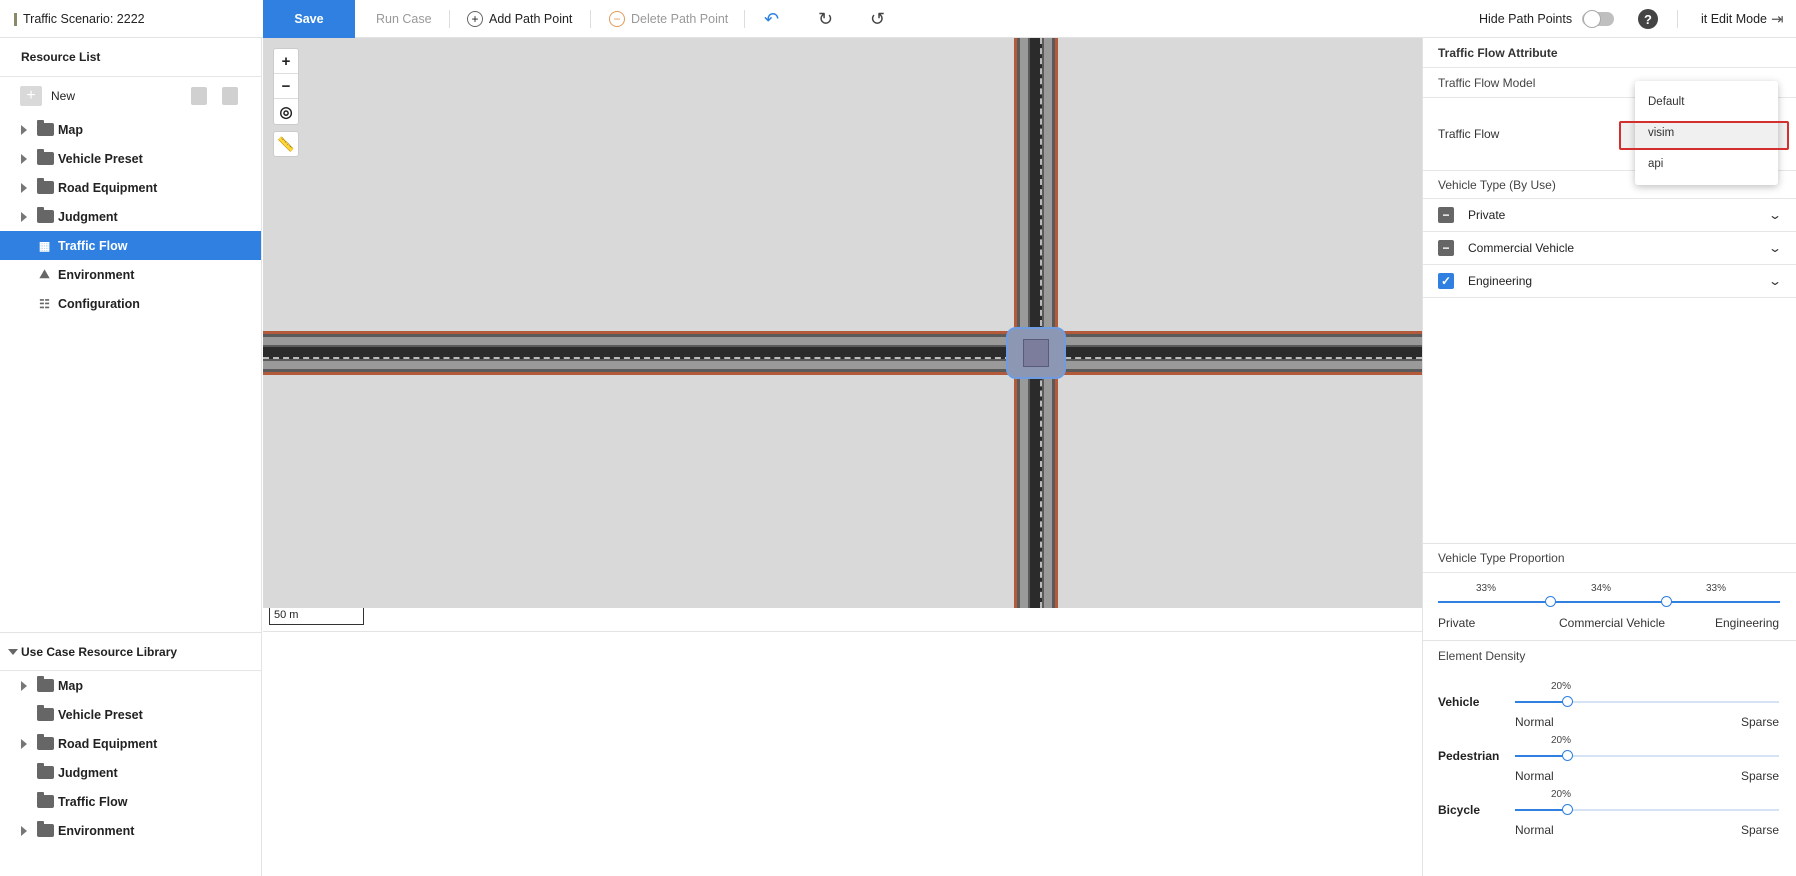  Describe the element at coordinates (668, 19) in the screenshot. I see `delete-path-point-button: − Delete Path Point` at that location.